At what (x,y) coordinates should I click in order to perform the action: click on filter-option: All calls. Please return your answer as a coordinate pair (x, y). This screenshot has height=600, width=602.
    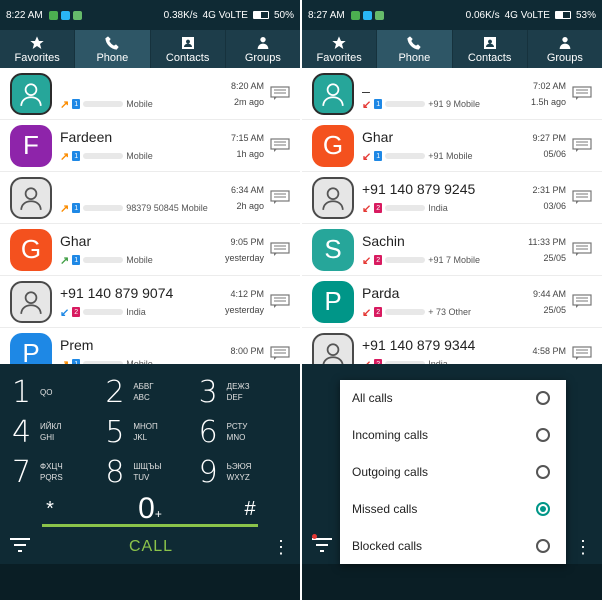
    Looking at the image, I should click on (453, 398).